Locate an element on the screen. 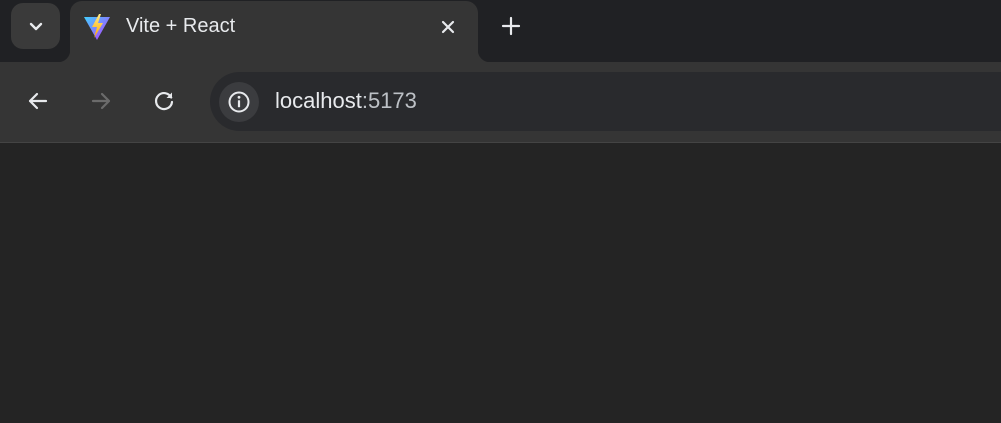 The width and height of the screenshot is (1001, 423). arrow-left-icon is located at coordinates (38, 101).